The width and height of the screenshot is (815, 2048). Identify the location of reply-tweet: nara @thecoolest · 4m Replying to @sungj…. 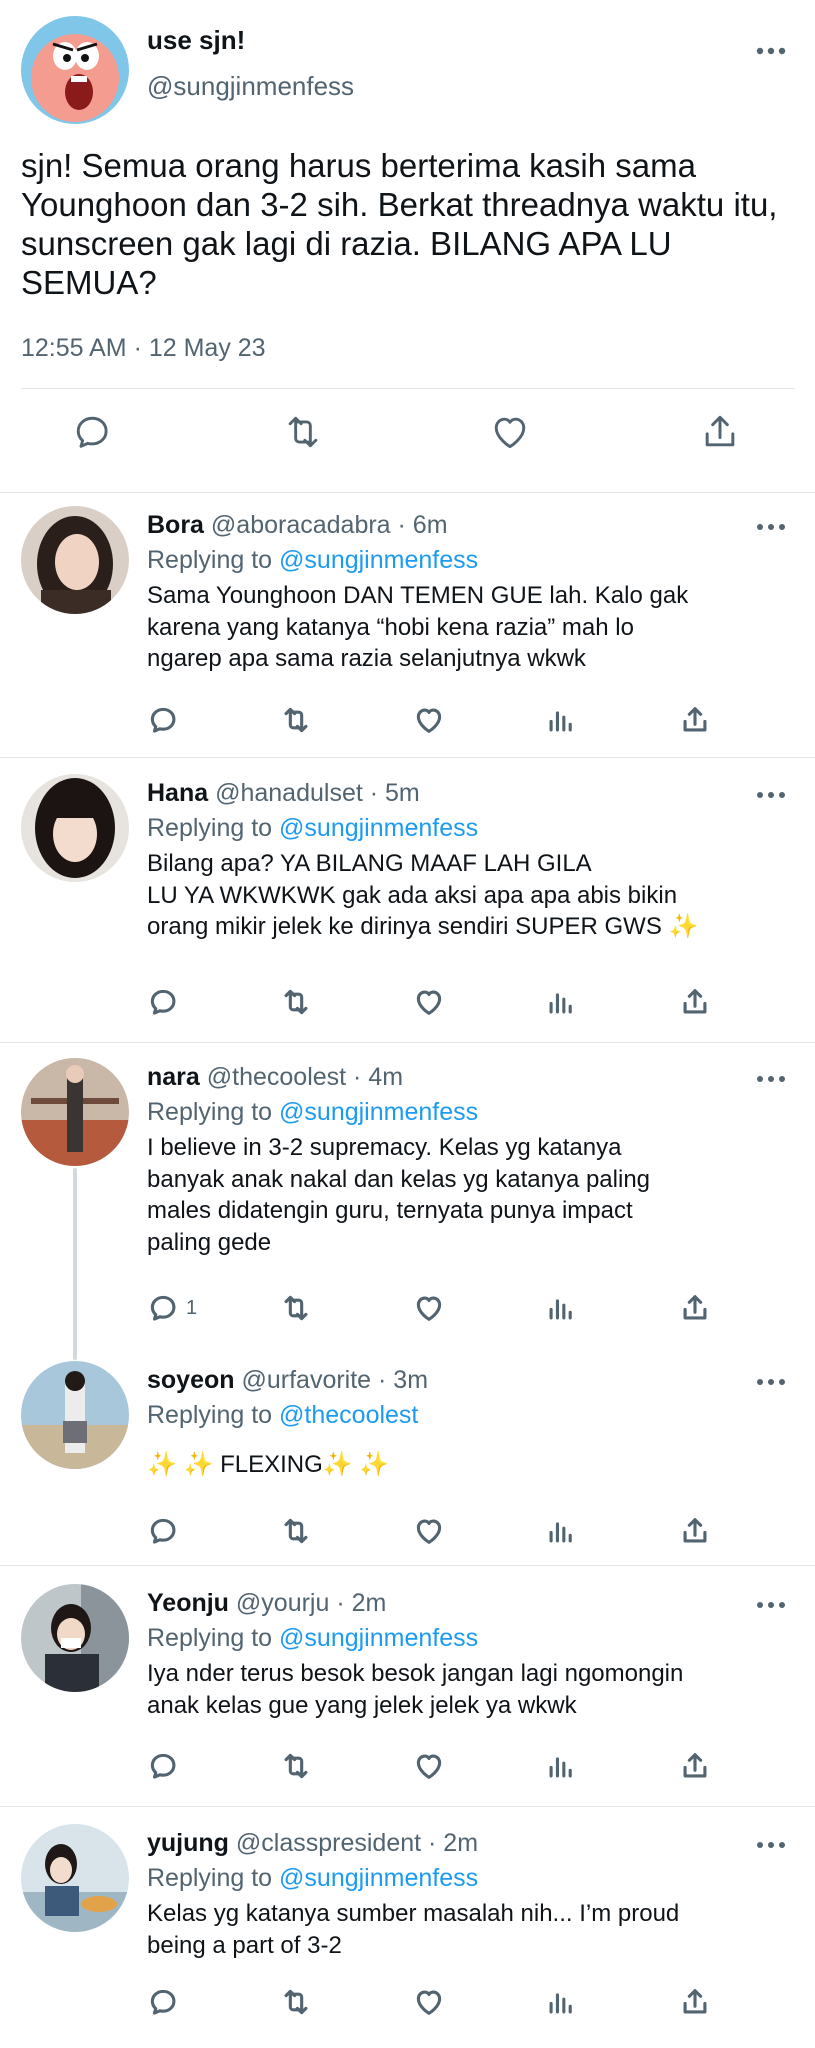
(407, 1194).